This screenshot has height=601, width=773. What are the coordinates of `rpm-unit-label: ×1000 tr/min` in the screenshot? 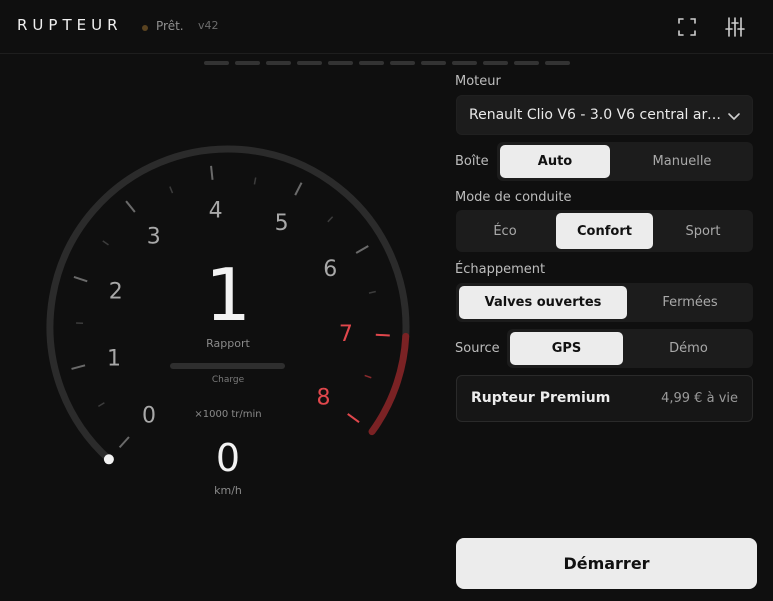 It's located at (227, 414).